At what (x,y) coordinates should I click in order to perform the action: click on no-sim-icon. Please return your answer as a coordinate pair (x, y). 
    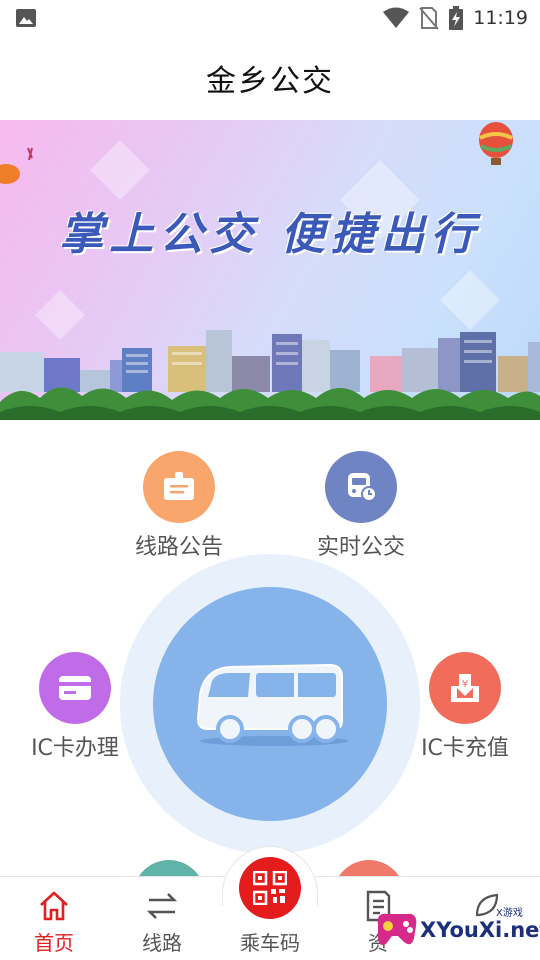
    Looking at the image, I should click on (429, 18).